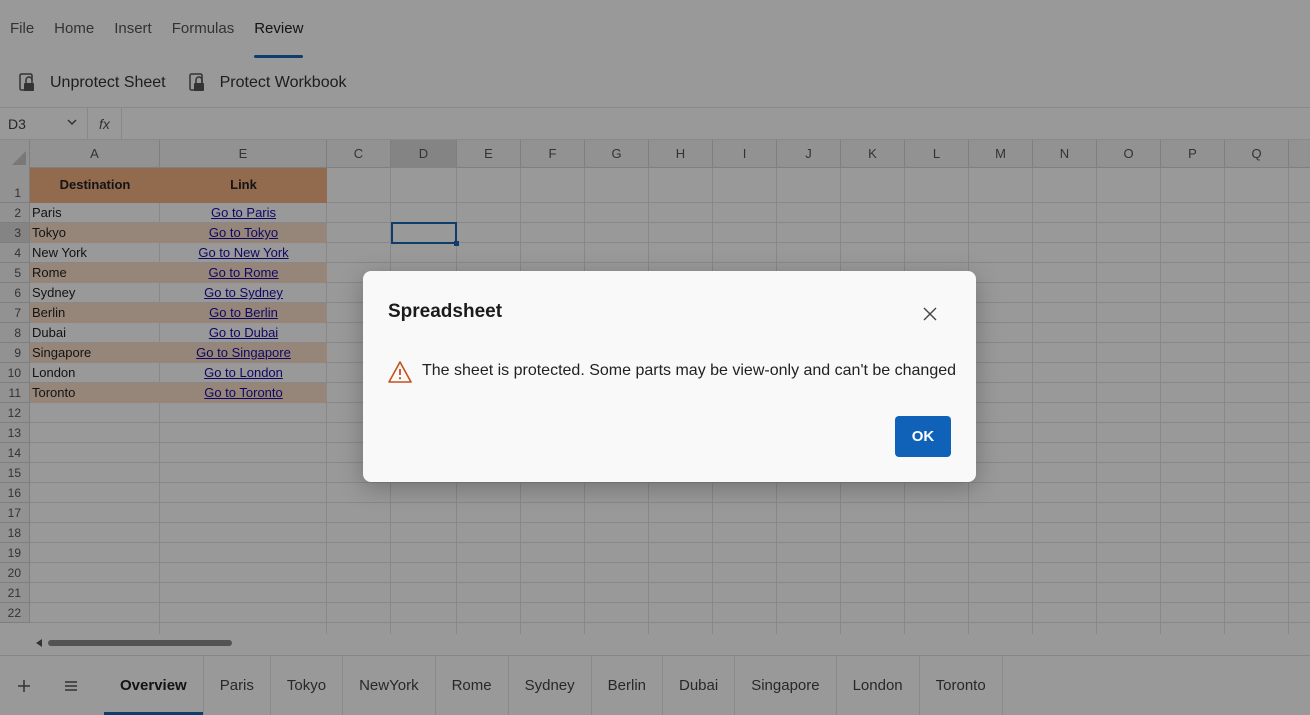  I want to click on close-icon, so click(930, 314).